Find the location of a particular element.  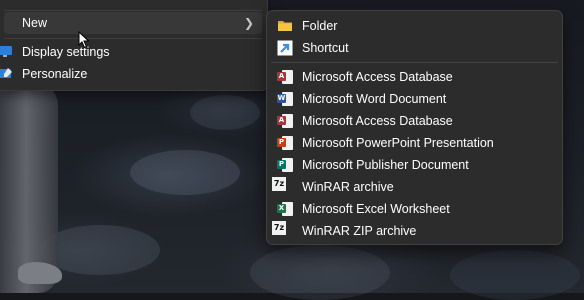

excel-icon: X is located at coordinates (285, 209).